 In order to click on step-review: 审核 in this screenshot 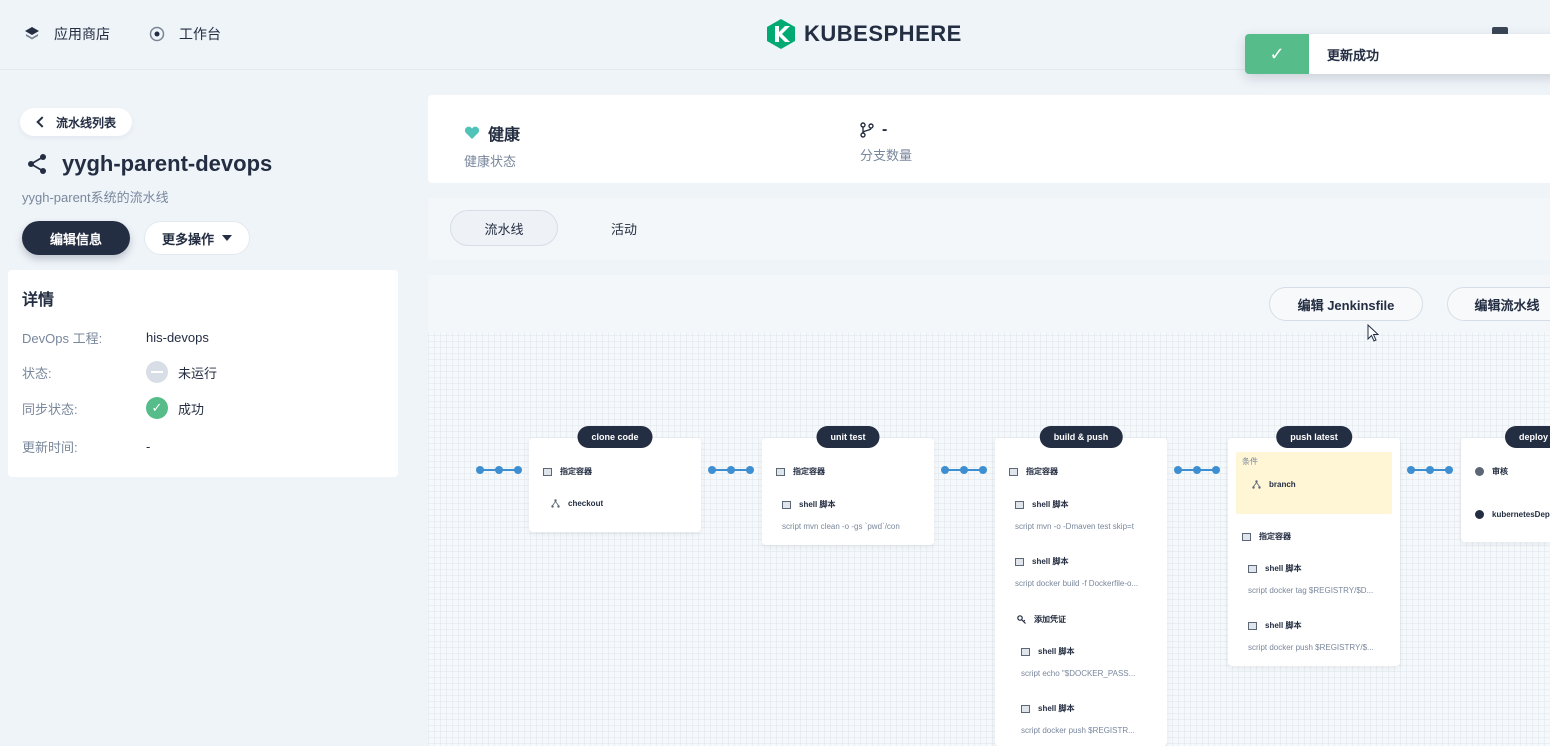, I will do `click(1505, 471)`.